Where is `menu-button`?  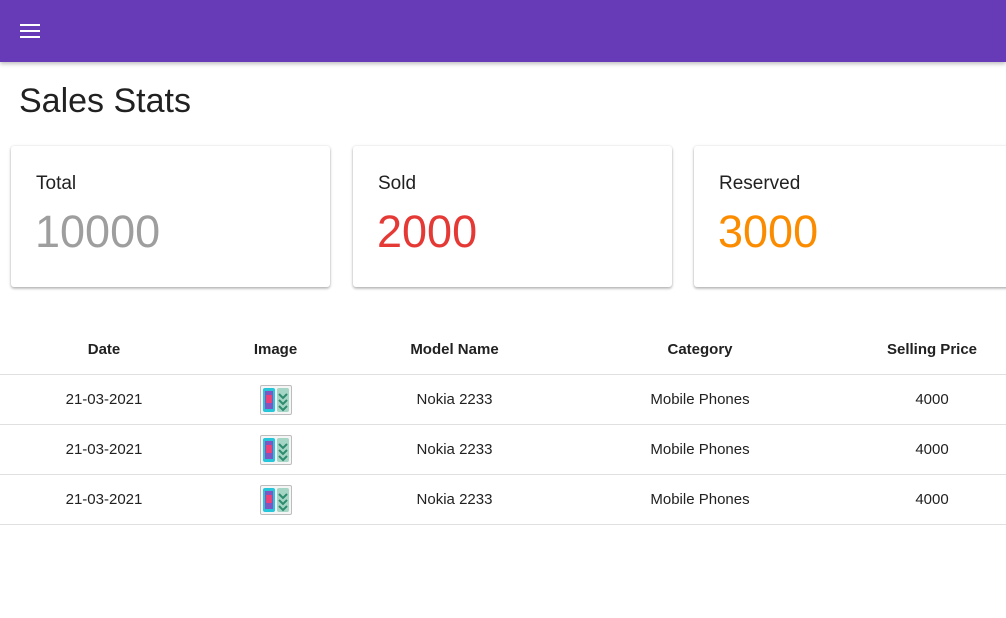 menu-button is located at coordinates (30, 31).